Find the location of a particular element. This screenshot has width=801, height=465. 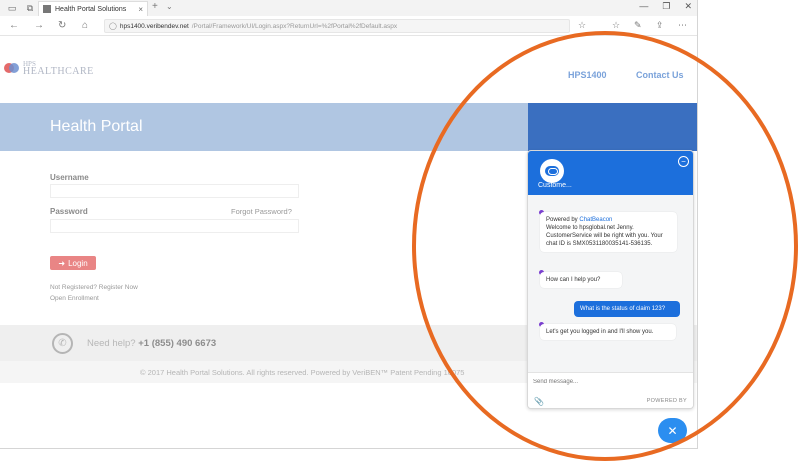

logo-mark-icon is located at coordinates (12, 68).